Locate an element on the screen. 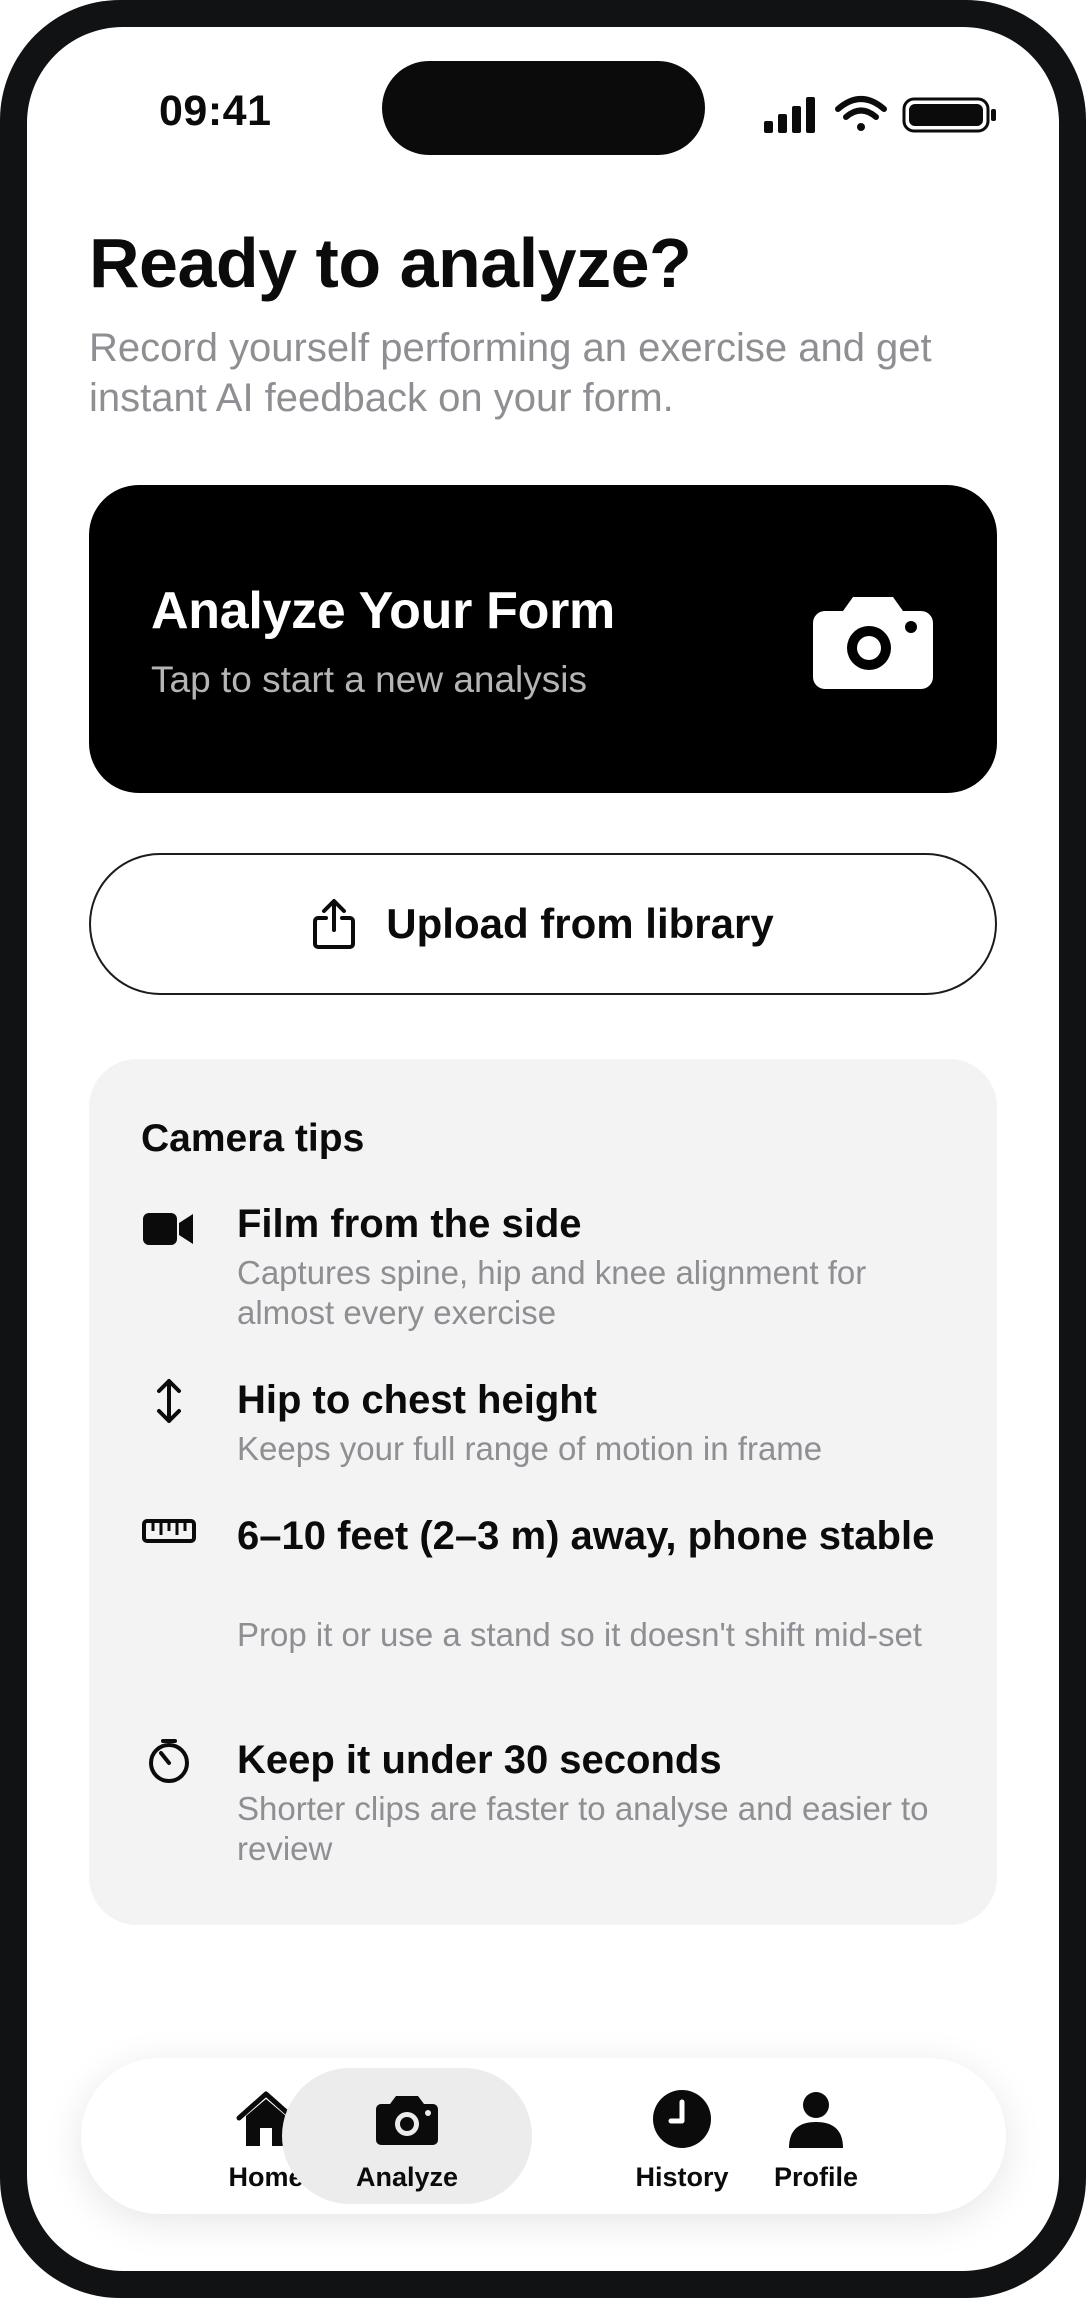 Image resolution: width=1086 pixels, height=2298 pixels. dynamic-island is located at coordinates (543, 108).